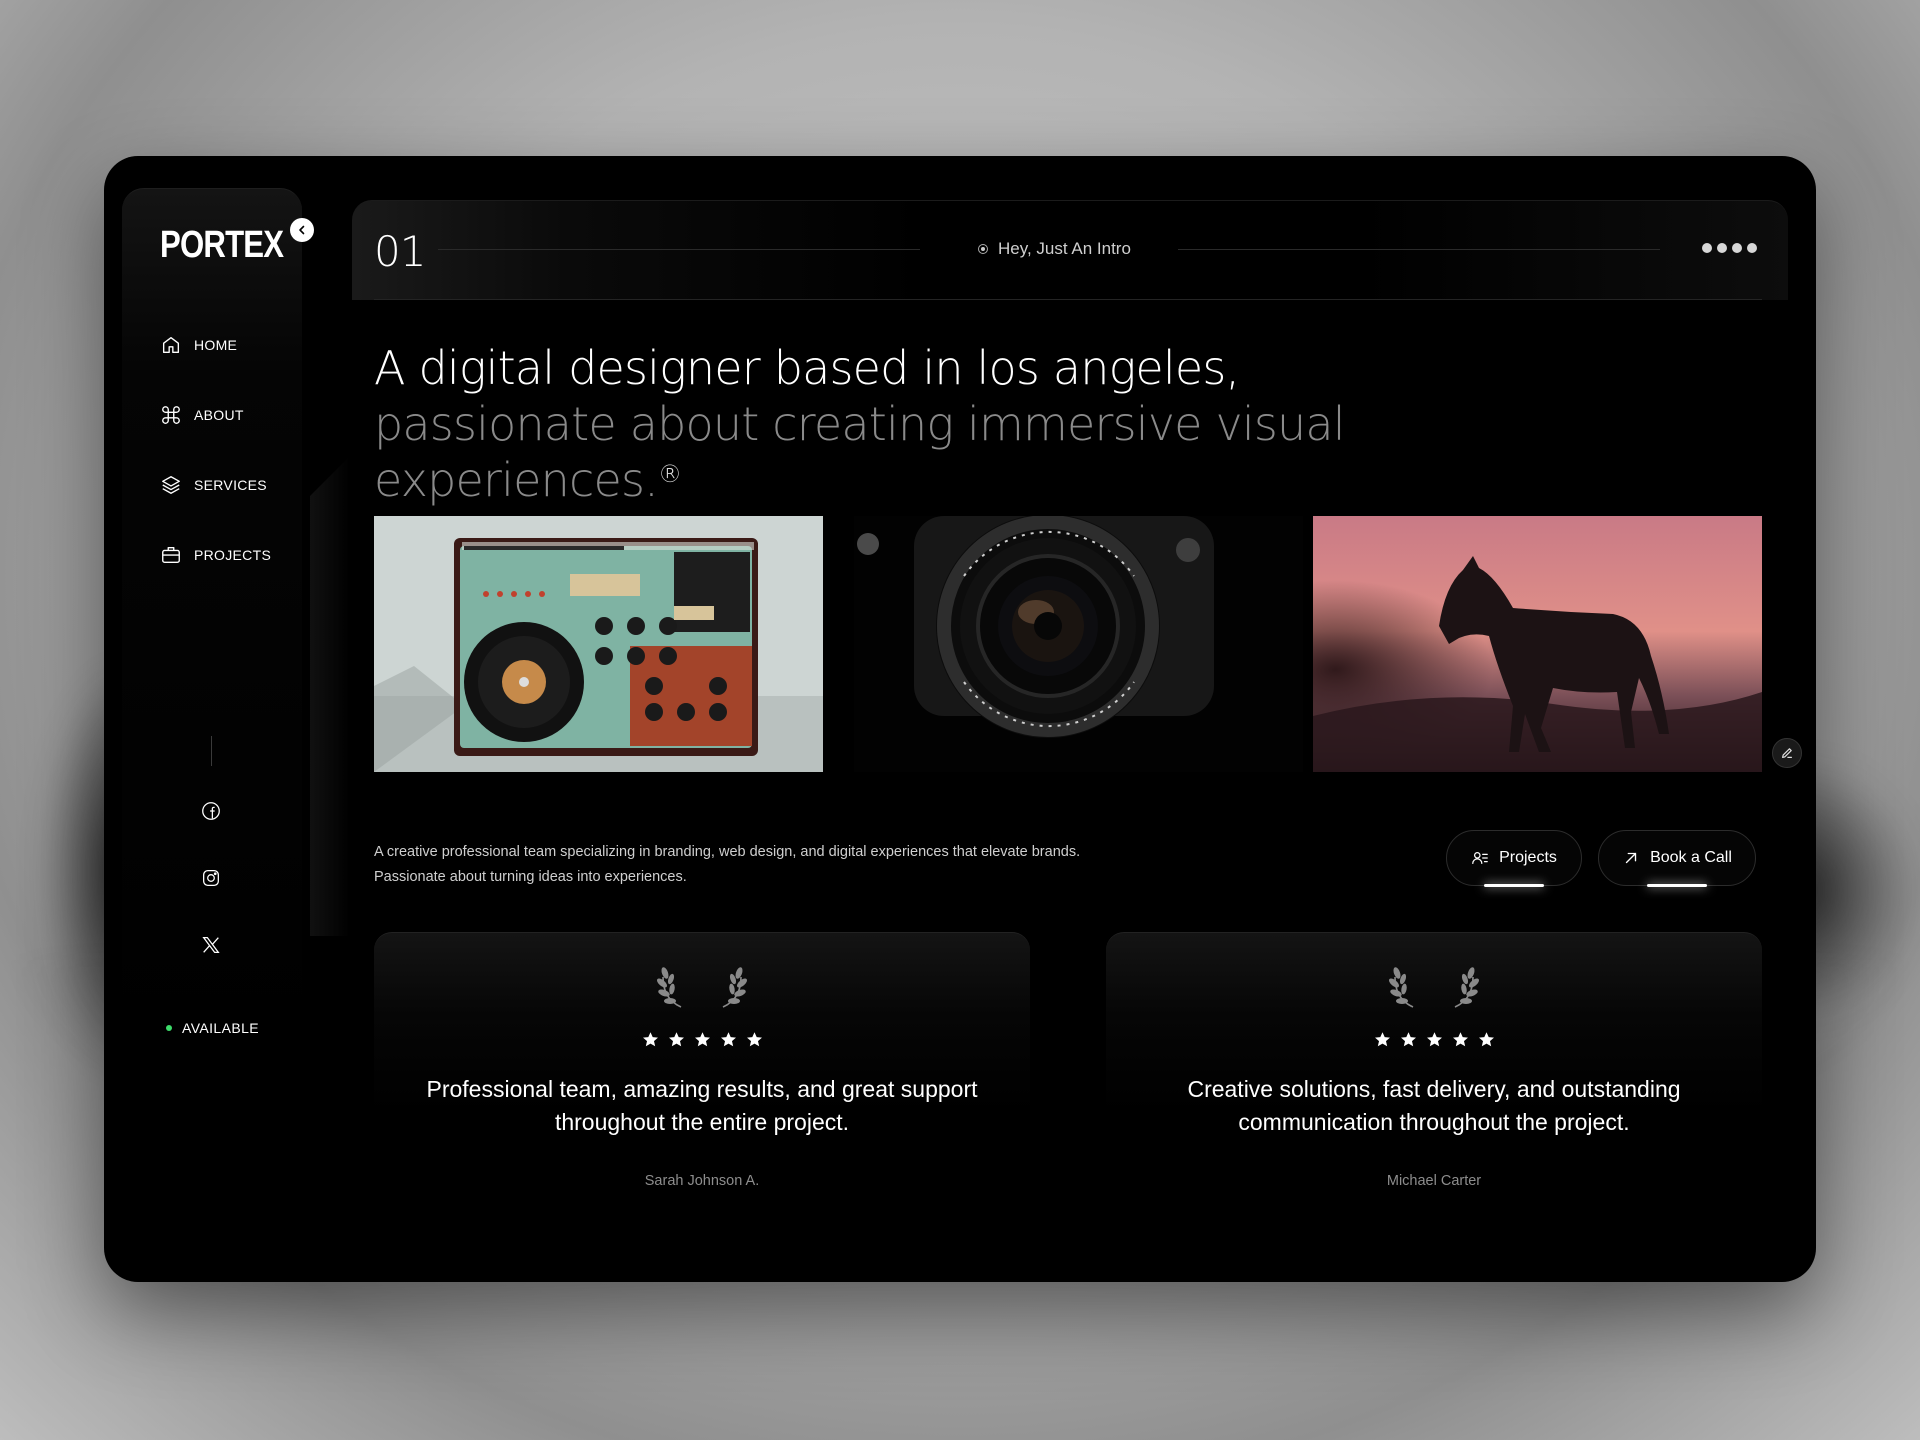 The image size is (1920, 1440). I want to click on testimonial-author: Sarah Johnson A., so click(702, 1181).